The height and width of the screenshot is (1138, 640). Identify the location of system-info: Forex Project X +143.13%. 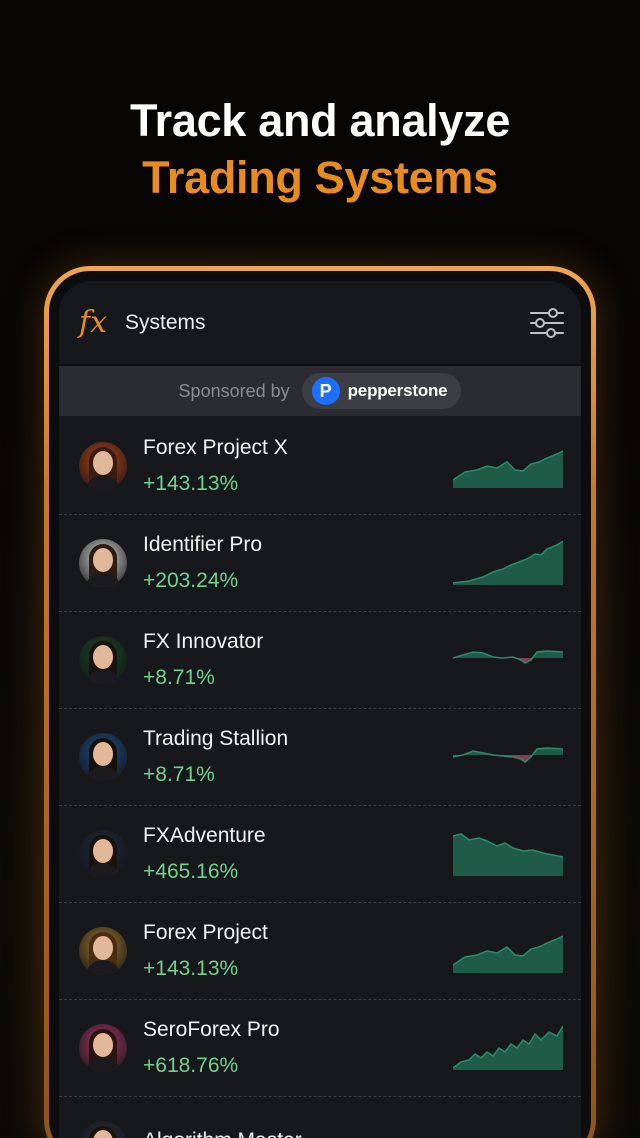
(298, 466).